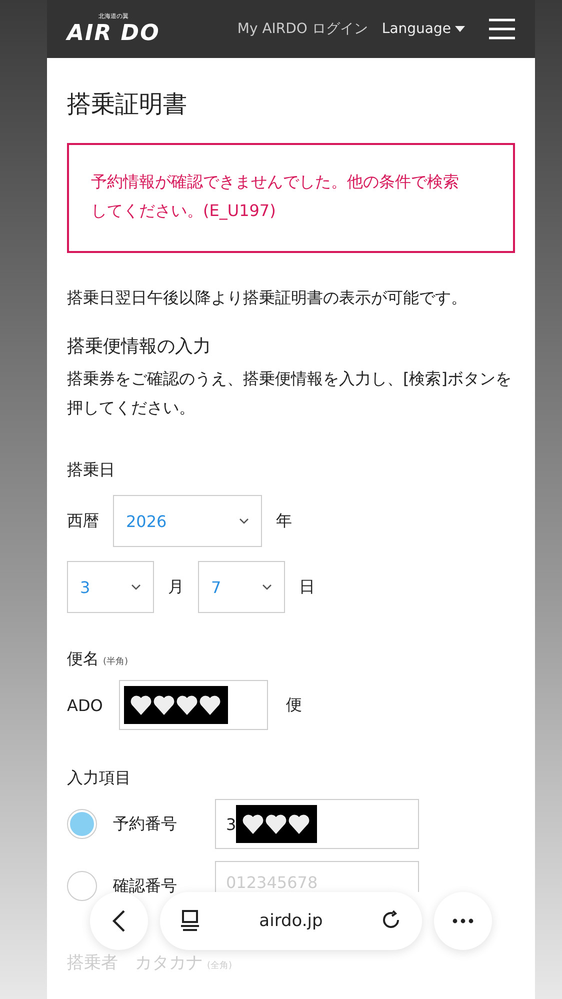 This screenshot has width=562, height=999. What do you see at coordinates (267, 298) in the screenshot?
I see `notice-text: 搭乗日翌日午後以降より搭乗証明書の表示が可能です。` at bounding box center [267, 298].